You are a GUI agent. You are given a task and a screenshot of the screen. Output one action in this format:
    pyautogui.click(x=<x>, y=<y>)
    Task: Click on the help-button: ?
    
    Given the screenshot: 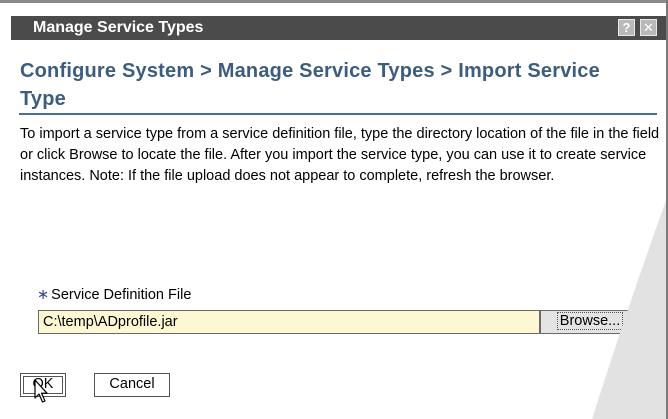 What is the action you would take?
    pyautogui.click(x=626, y=27)
    